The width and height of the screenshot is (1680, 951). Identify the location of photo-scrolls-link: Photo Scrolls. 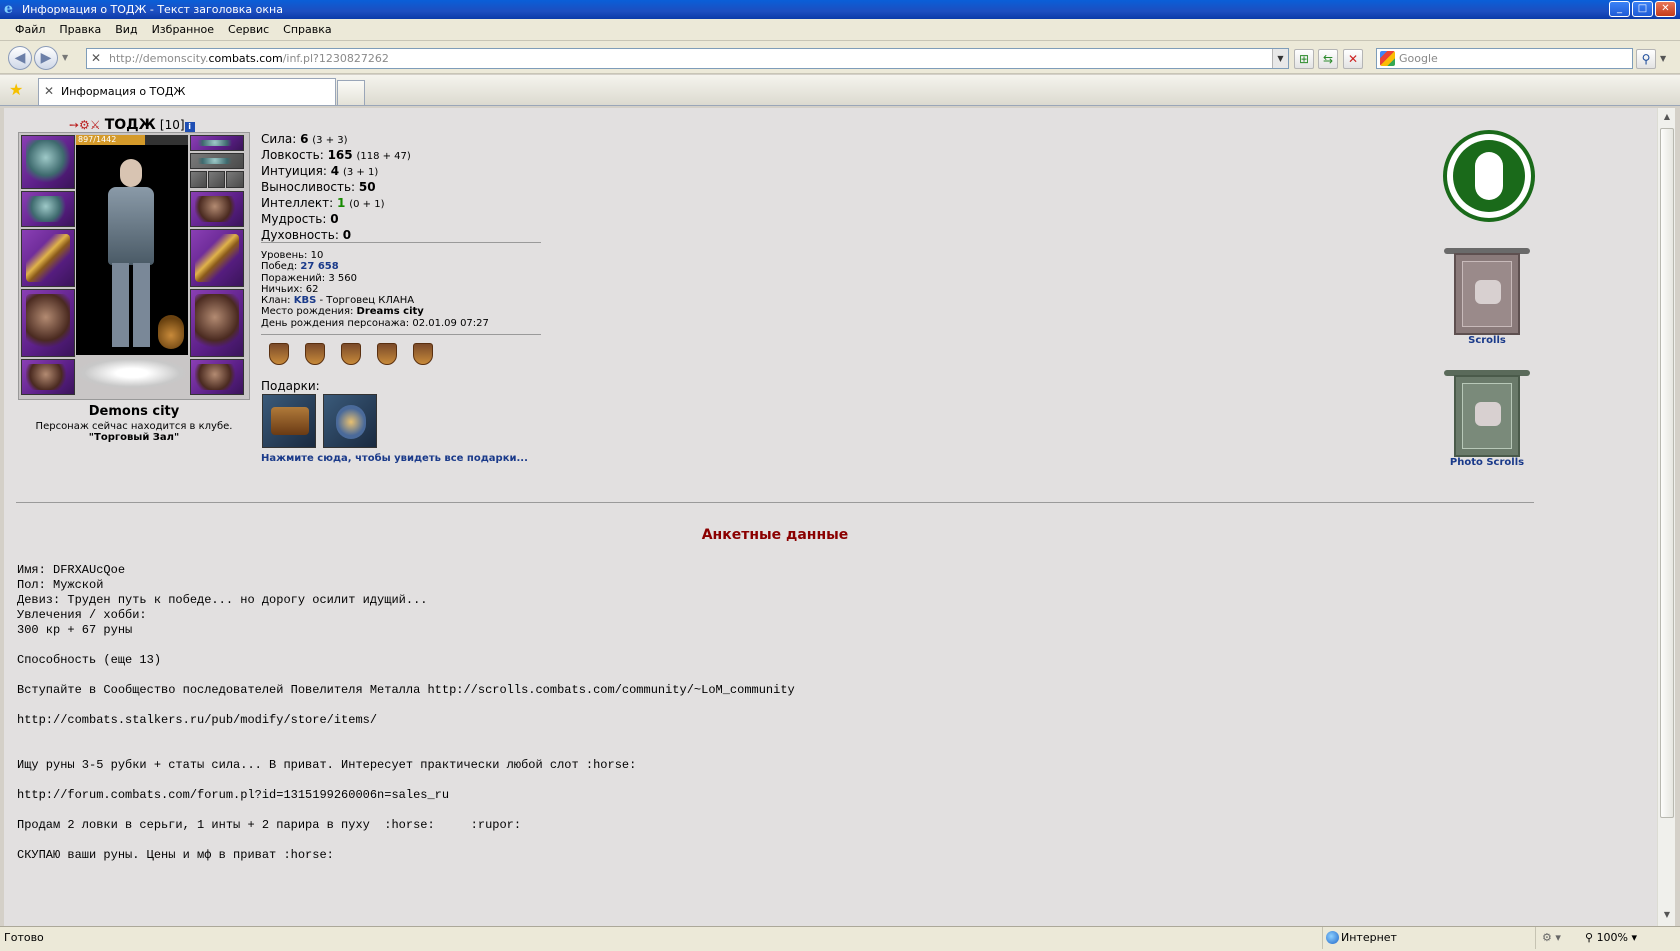
(1487, 462).